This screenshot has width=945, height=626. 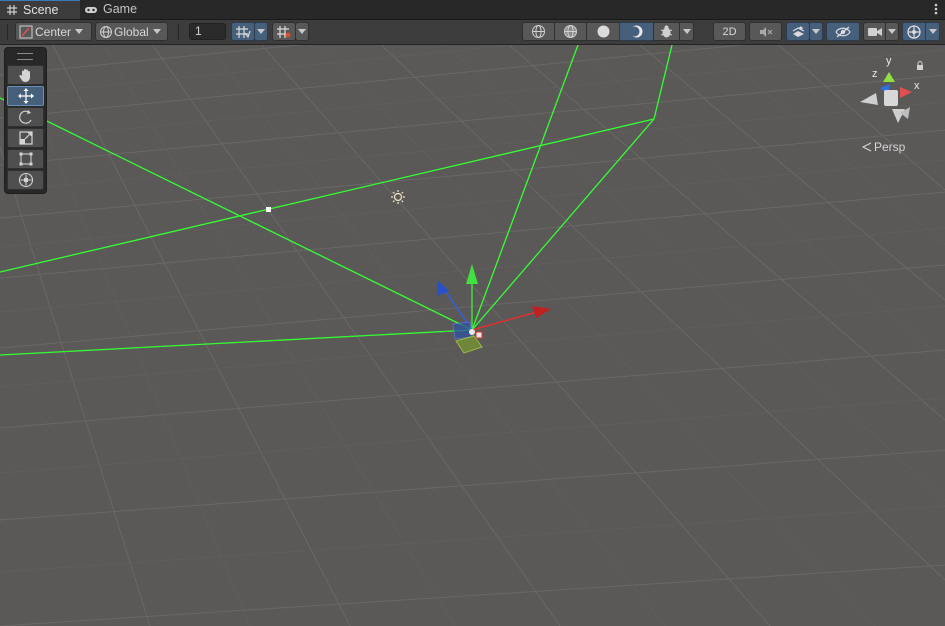 I want to click on hand-tool-button, so click(x=25, y=75).